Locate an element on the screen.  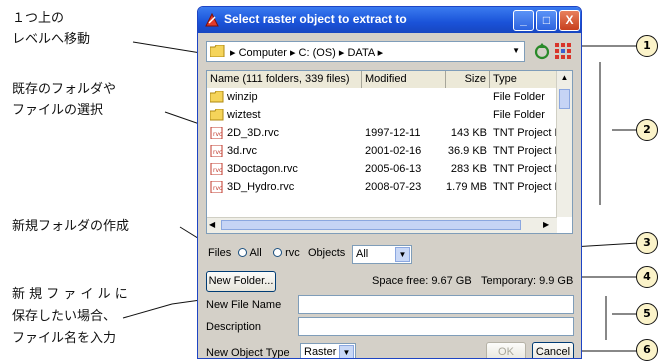
list-item: rvc 3d.rvc 2001-02-16 36.9 KB TNT Project F is located at coordinates (382, 151).